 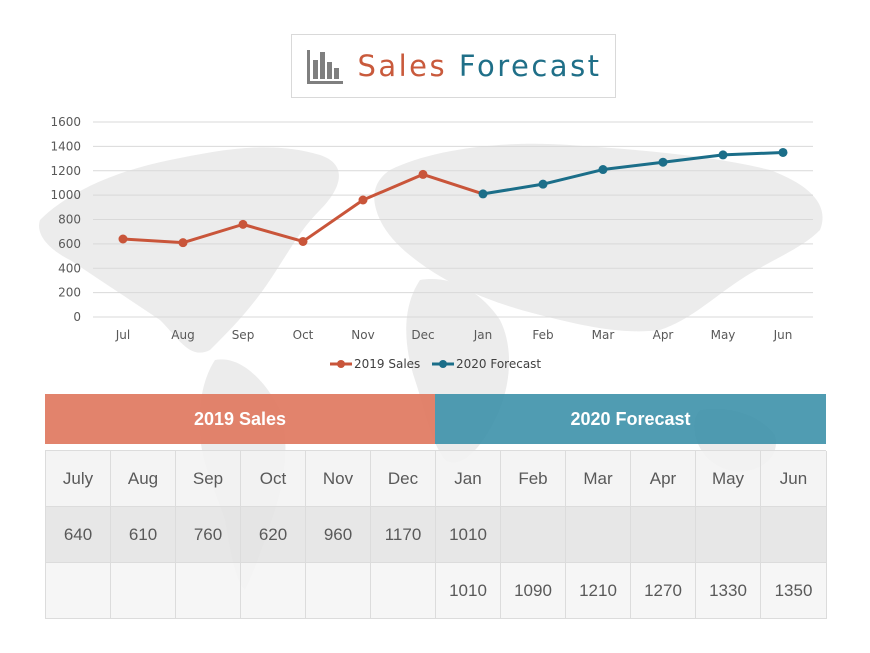 I want to click on sales-cell: 760, so click(x=208, y=535).